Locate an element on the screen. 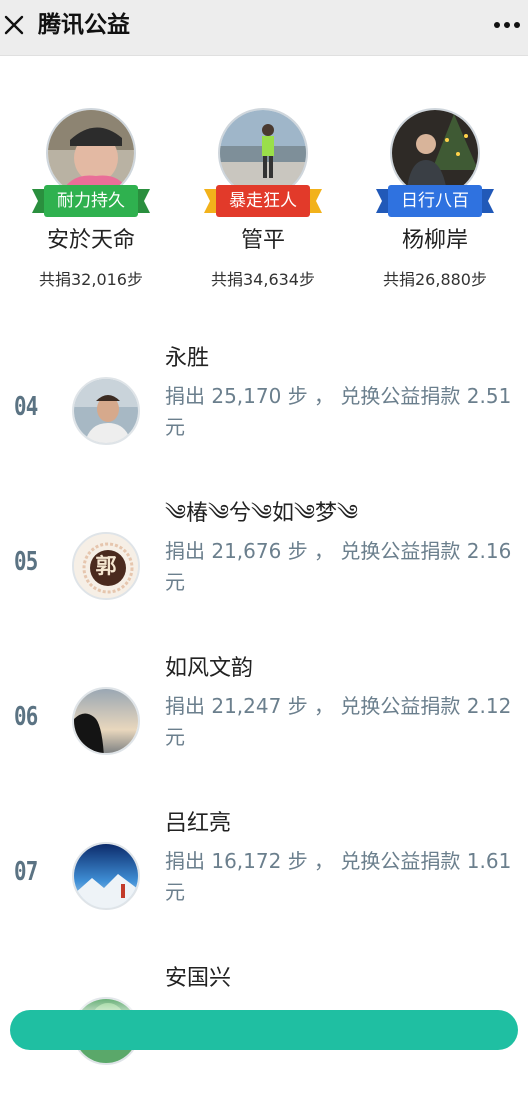  more-icon is located at coordinates (507, 25).